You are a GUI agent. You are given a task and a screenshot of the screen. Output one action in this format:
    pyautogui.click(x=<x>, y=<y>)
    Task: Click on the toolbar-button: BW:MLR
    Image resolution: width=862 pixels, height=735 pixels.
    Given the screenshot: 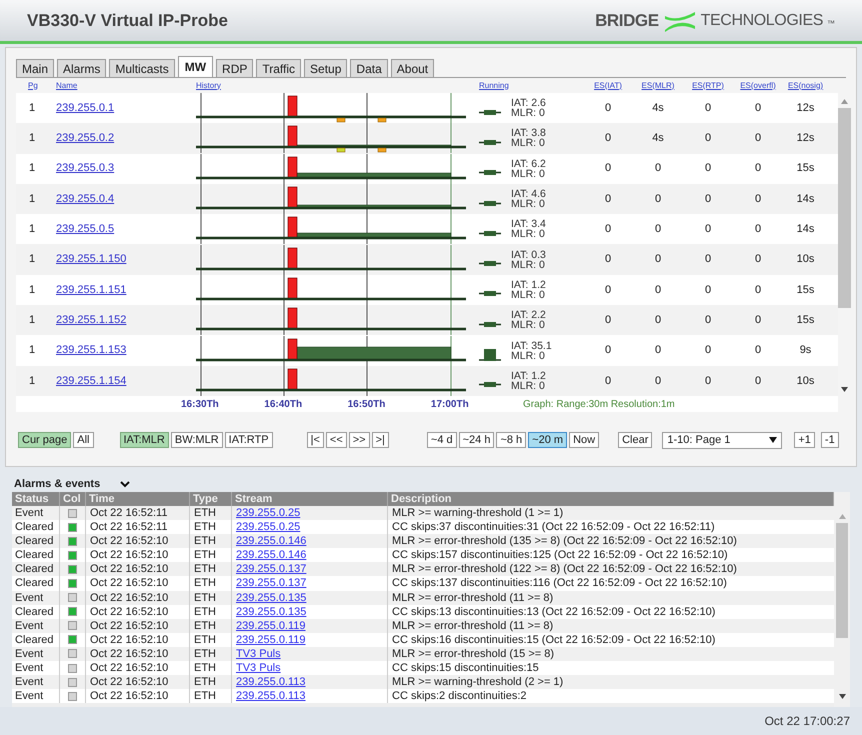 What is the action you would take?
    pyautogui.click(x=196, y=440)
    